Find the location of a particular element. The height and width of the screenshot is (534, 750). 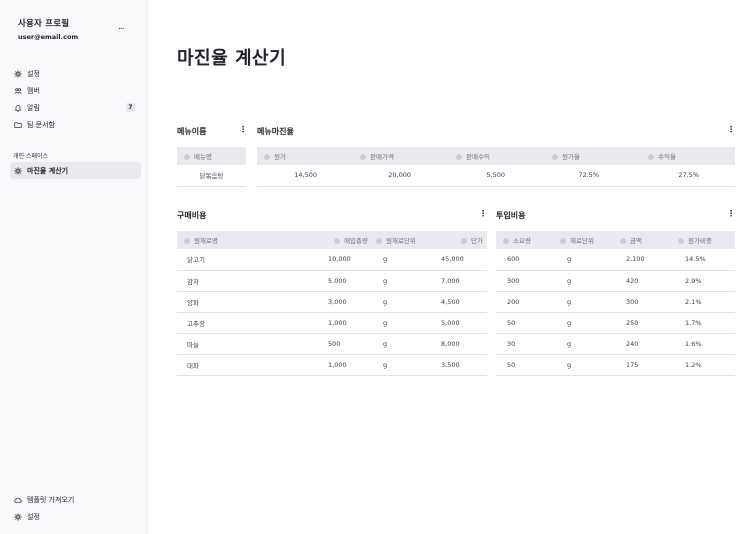

nav-item-notifications: 알림 7 is located at coordinates (75, 107).